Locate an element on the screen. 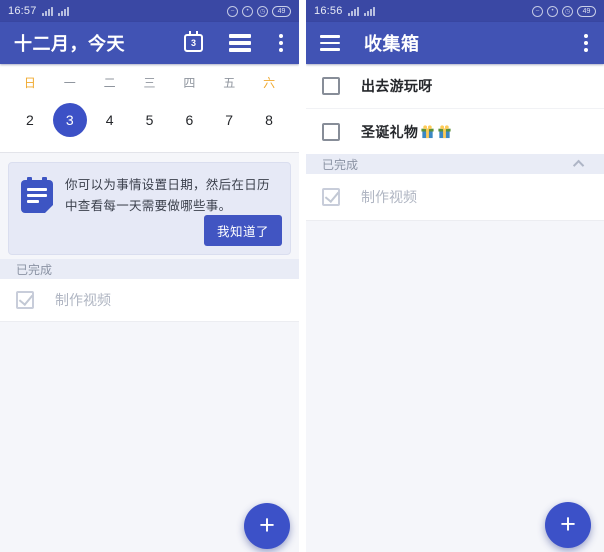  hamburger-menu-icon is located at coordinates (330, 43).